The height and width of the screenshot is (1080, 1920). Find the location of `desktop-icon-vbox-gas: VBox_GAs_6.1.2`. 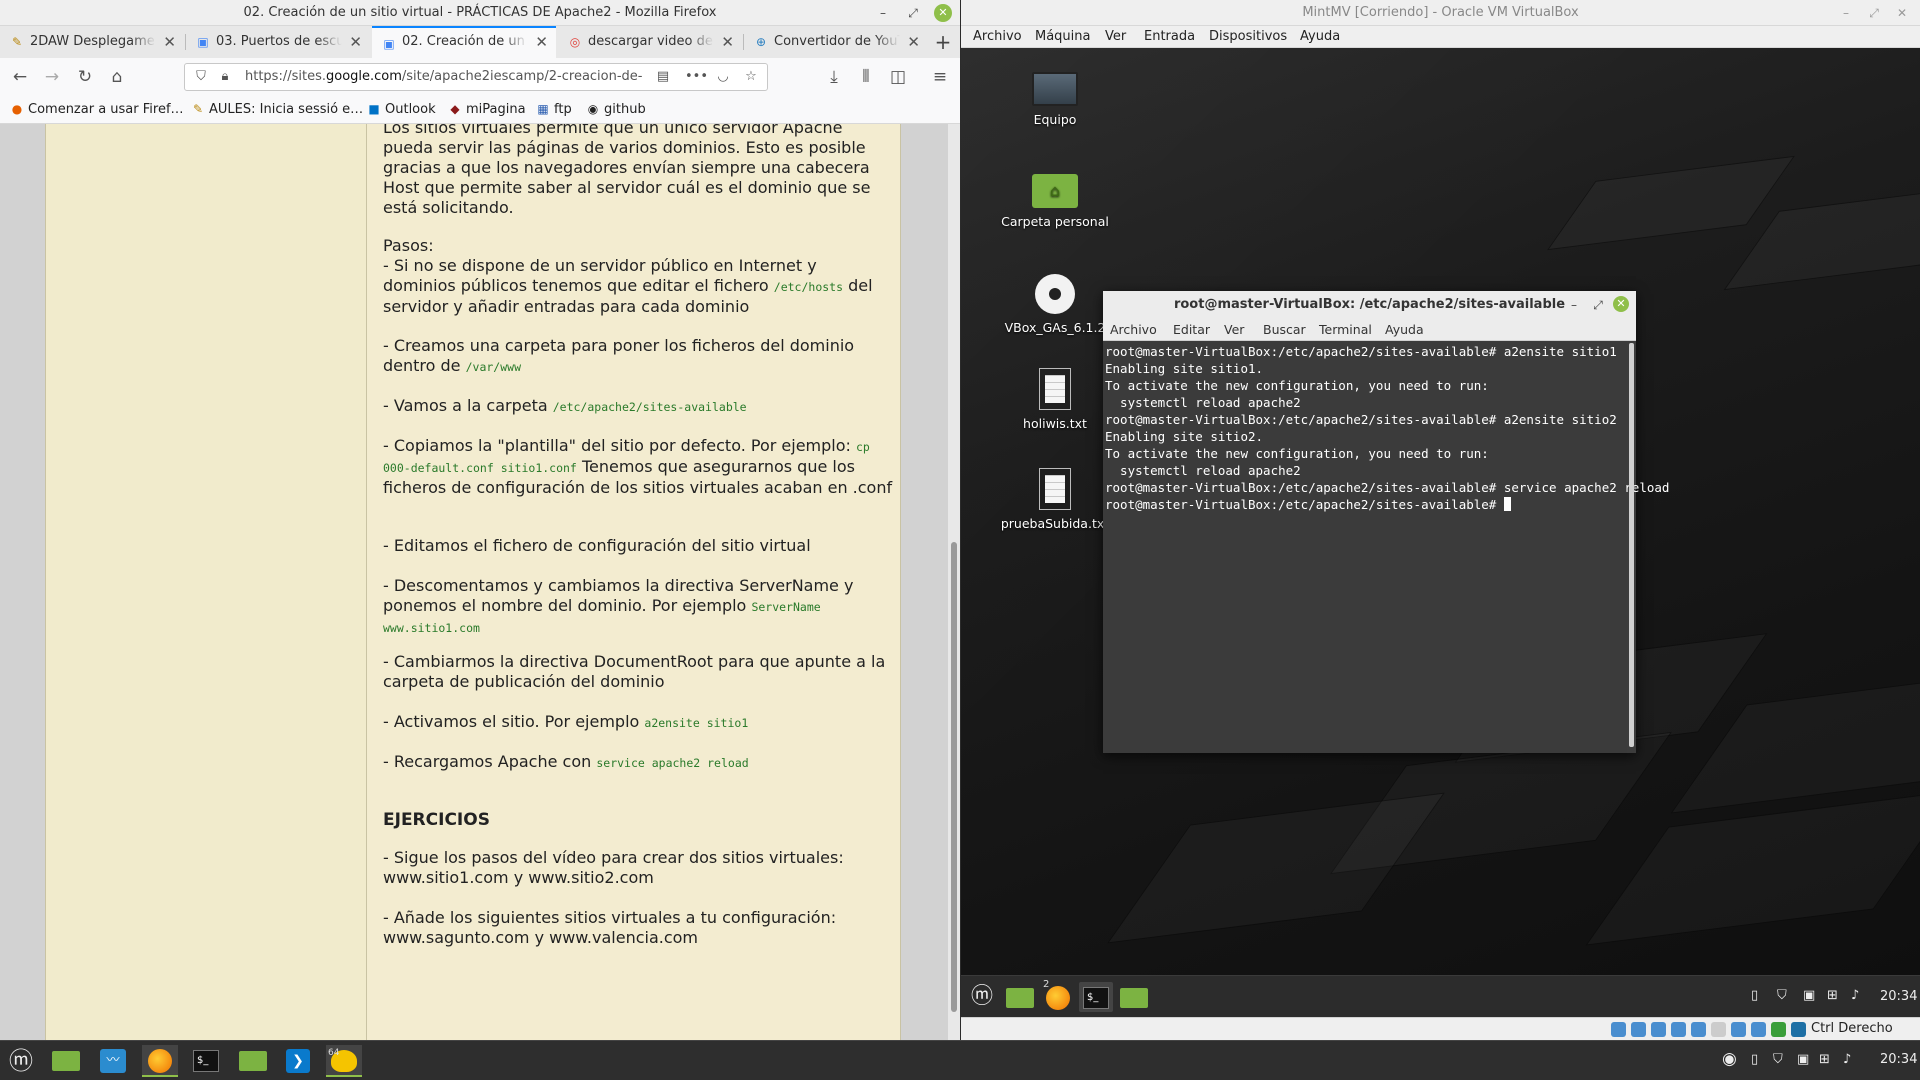

desktop-icon-vbox-gas: VBox_GAs_6.1.2 is located at coordinates (1055, 304).